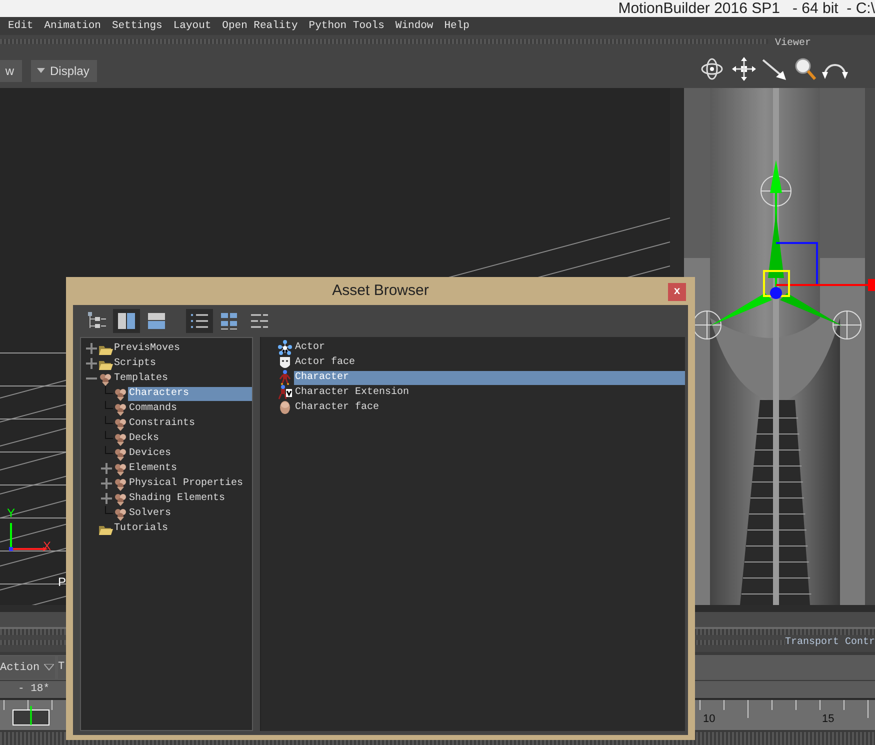 This screenshot has height=745, width=875. What do you see at coordinates (828, 719) in the screenshot?
I see `timeline-label: 15` at bounding box center [828, 719].